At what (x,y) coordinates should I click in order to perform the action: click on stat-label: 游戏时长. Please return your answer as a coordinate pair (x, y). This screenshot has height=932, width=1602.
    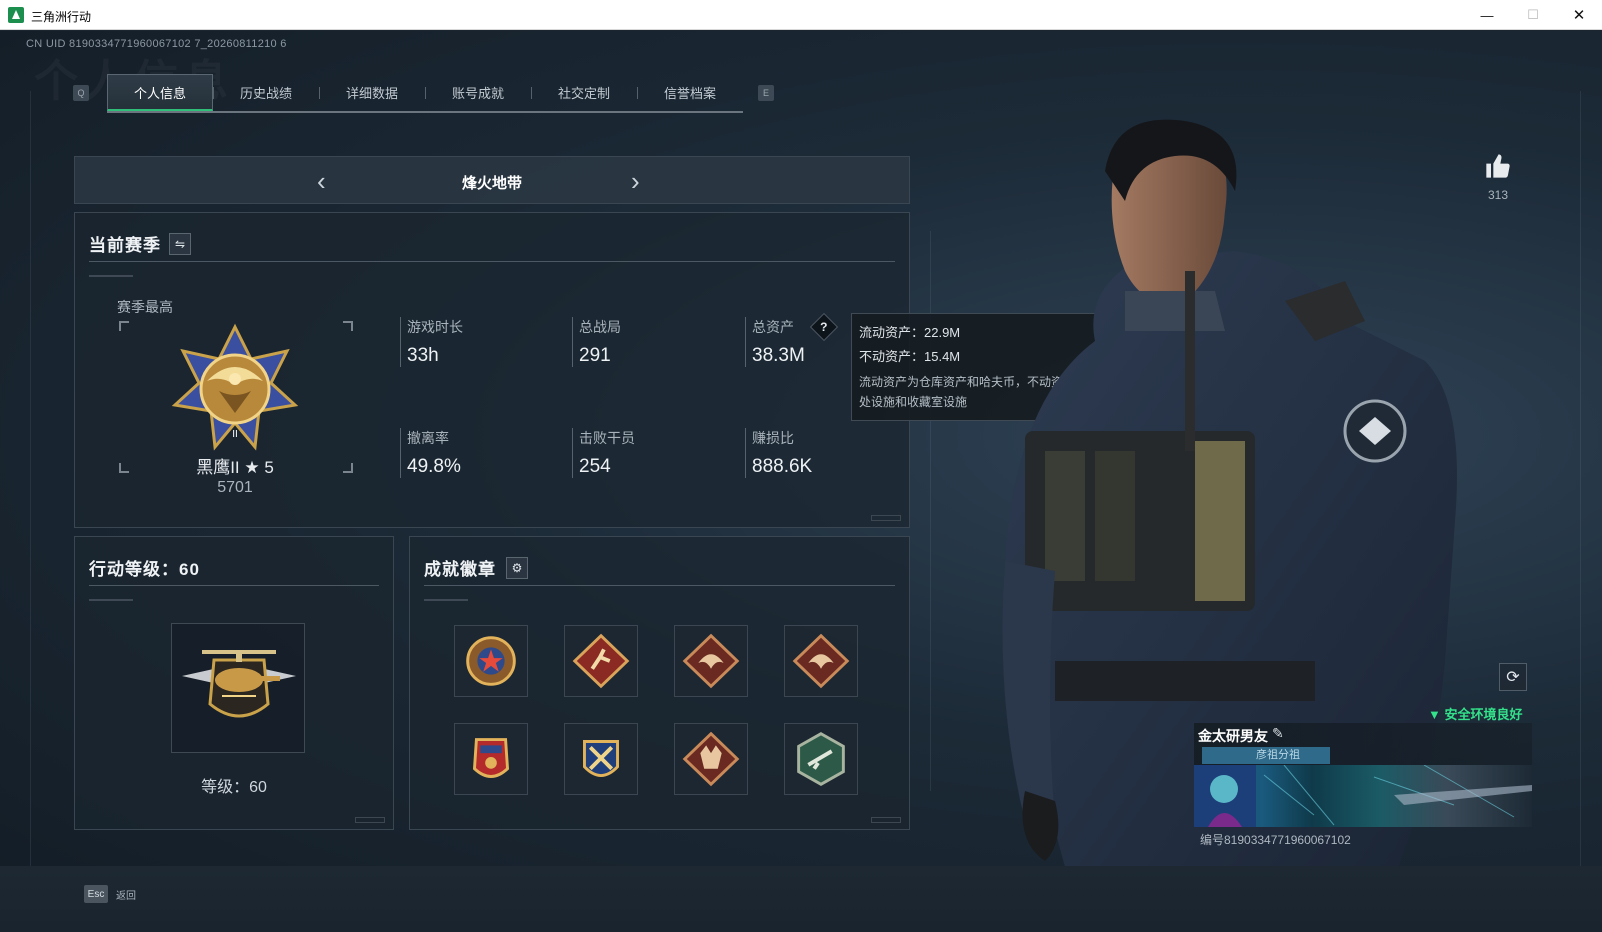
    Looking at the image, I should click on (435, 327).